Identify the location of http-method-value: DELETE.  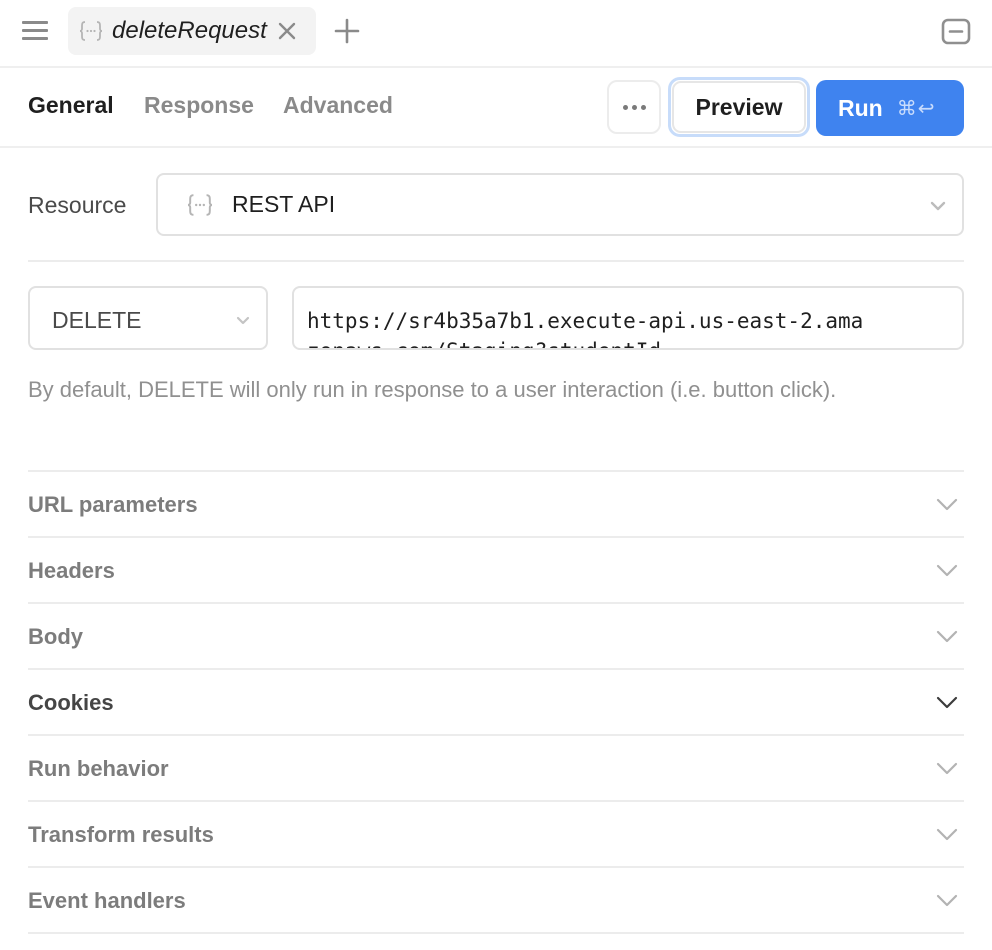
(97, 320).